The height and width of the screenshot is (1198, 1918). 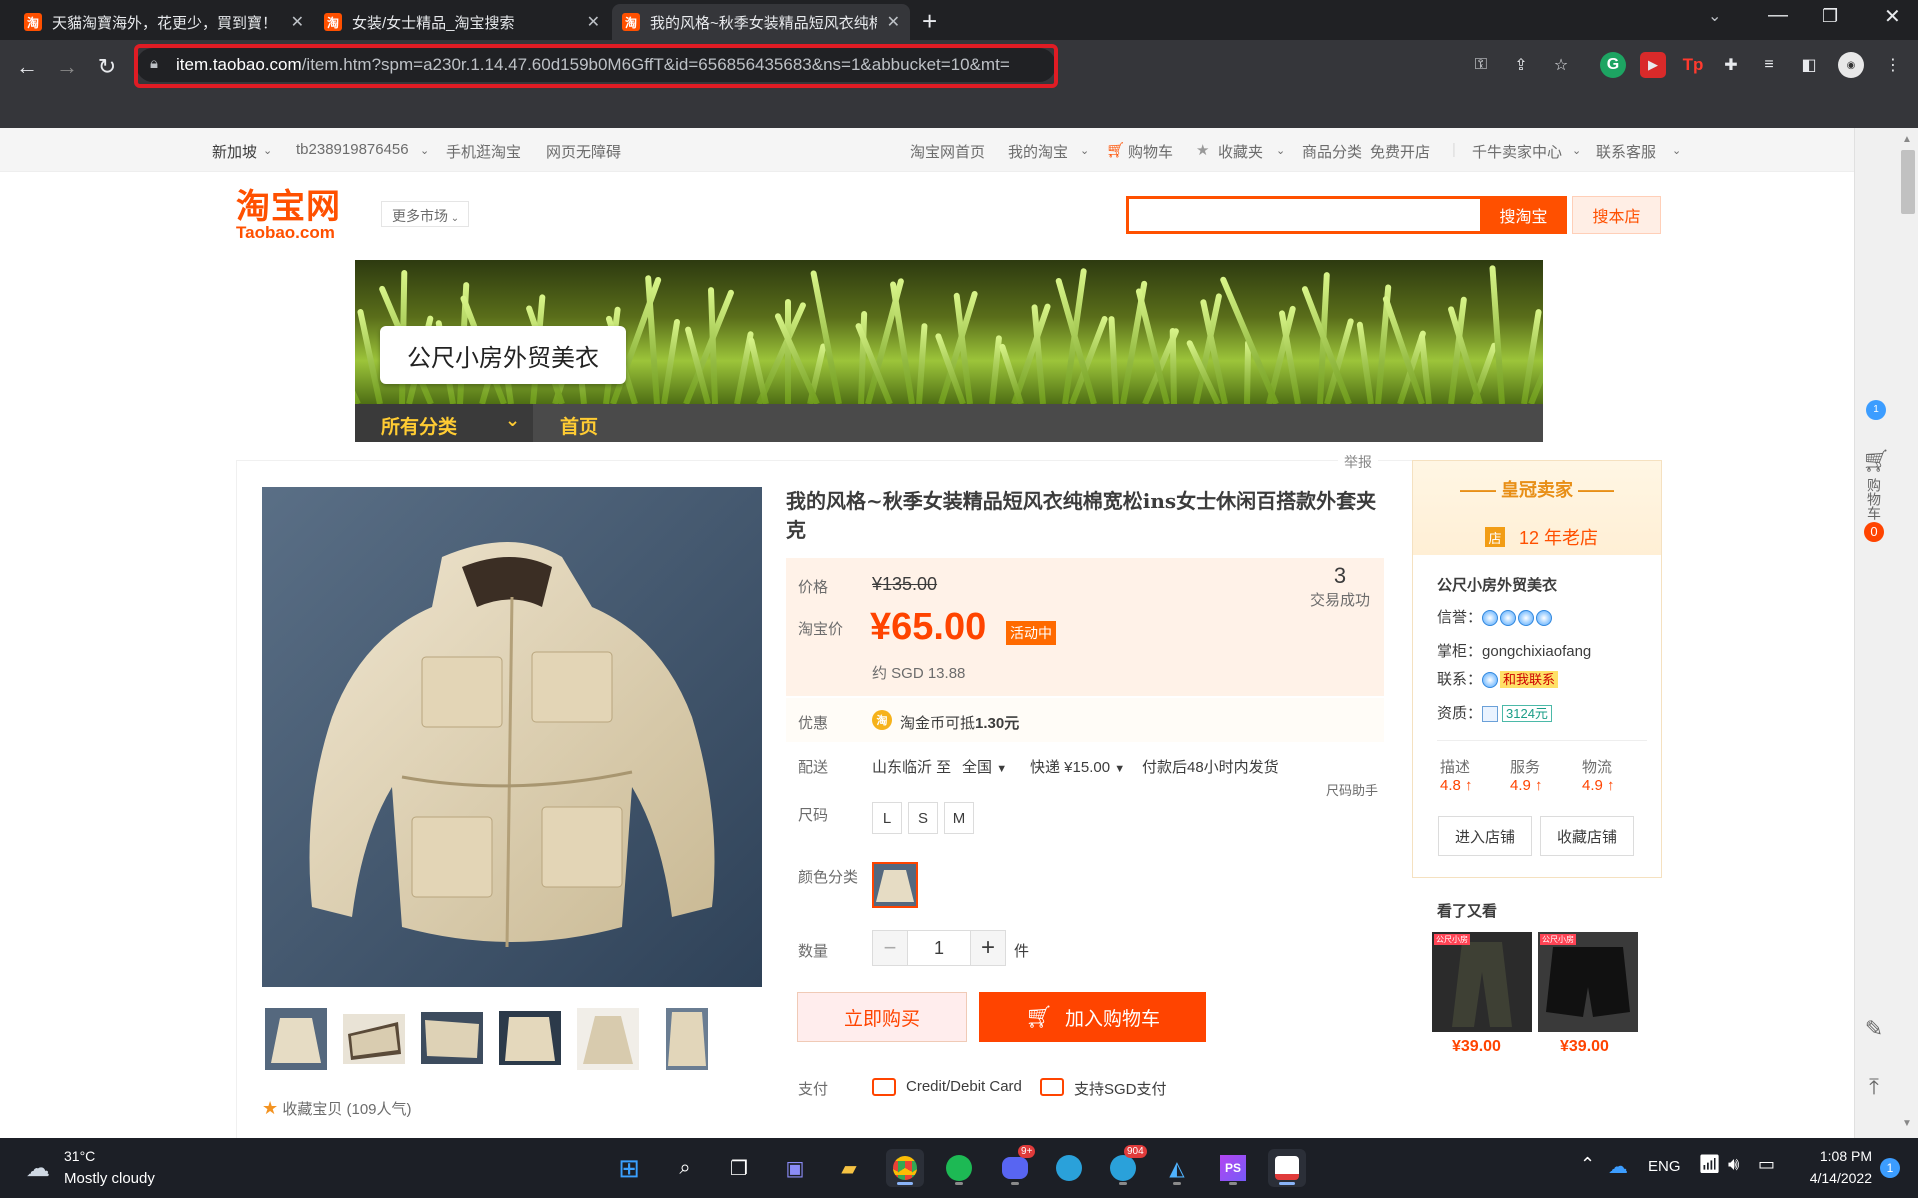 I want to click on category-link: 商品分类, so click(x=1332, y=151).